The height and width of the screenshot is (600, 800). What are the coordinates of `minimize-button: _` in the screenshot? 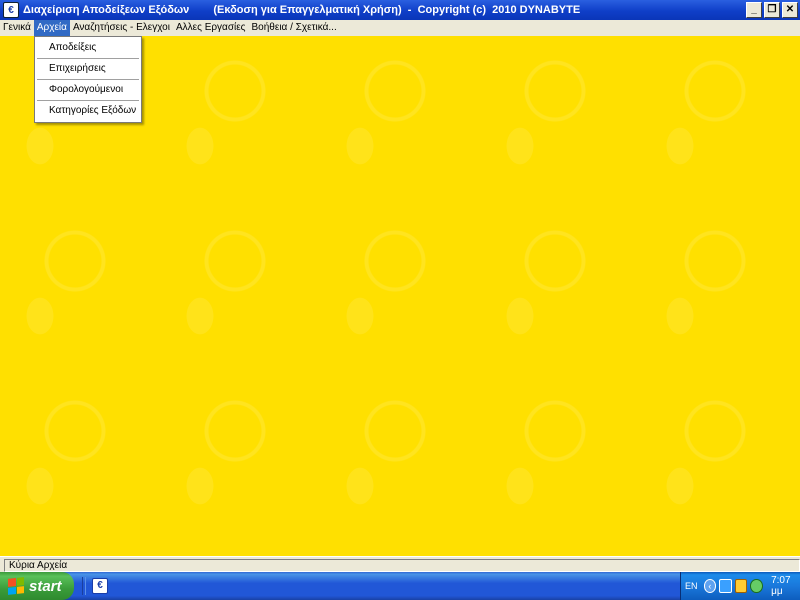 It's located at (754, 10).